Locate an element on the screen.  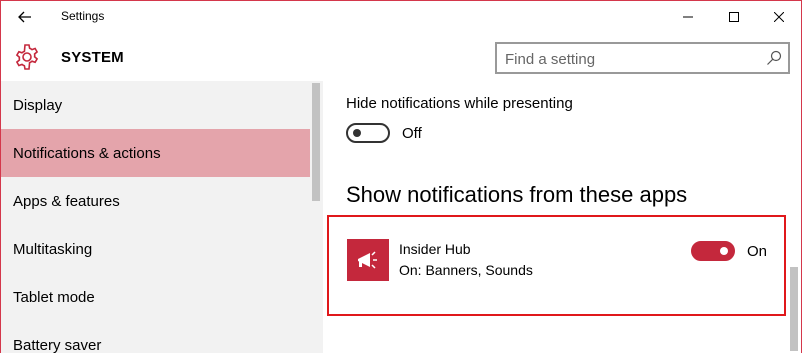
sidebar-item-display: Display is located at coordinates (155, 105).